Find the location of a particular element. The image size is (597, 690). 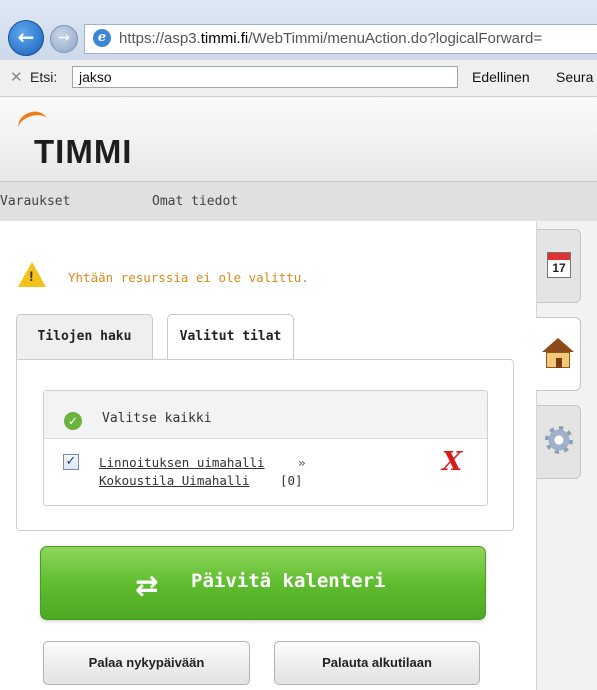

close-icon: ✕ is located at coordinates (16, 77).